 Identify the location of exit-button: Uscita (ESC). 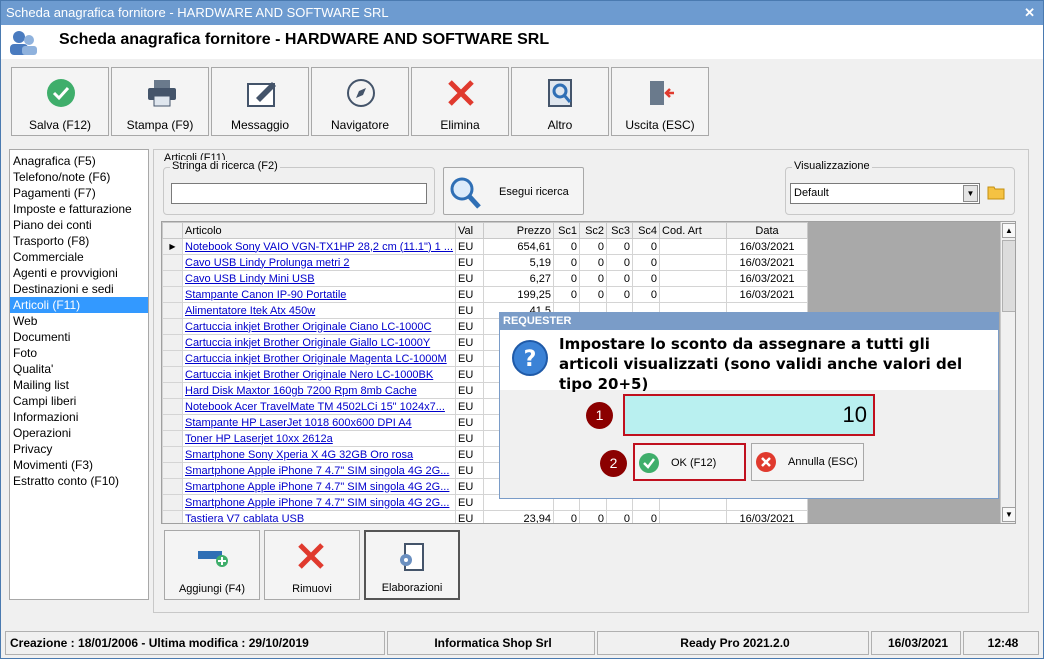
(660, 101).